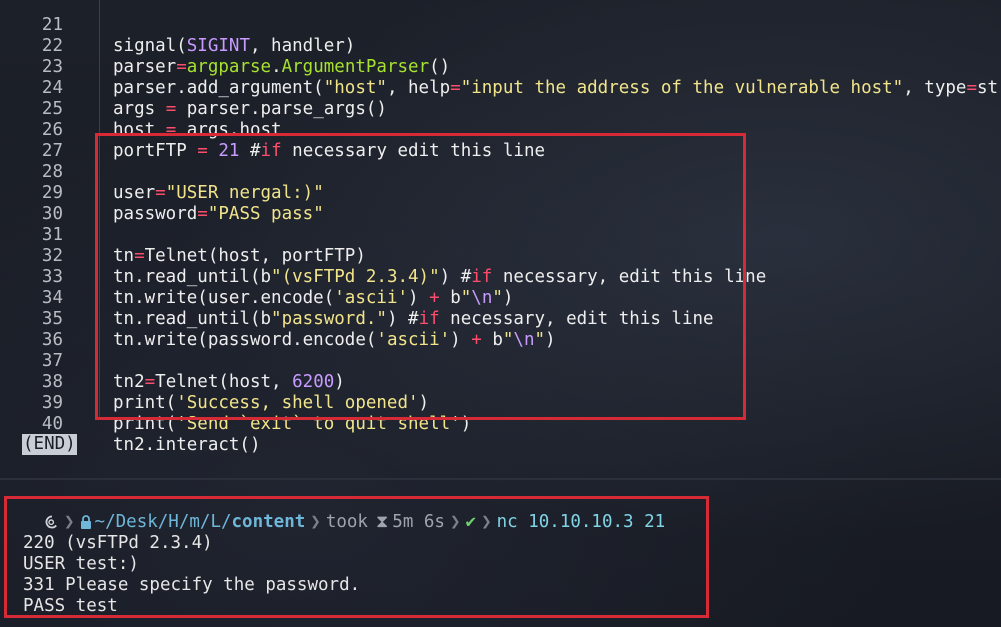 The height and width of the screenshot is (627, 1001). What do you see at coordinates (183, 235) in the screenshot?
I see `code-line: 31 tn=Telnet(host, portFTP)` at bounding box center [183, 235].